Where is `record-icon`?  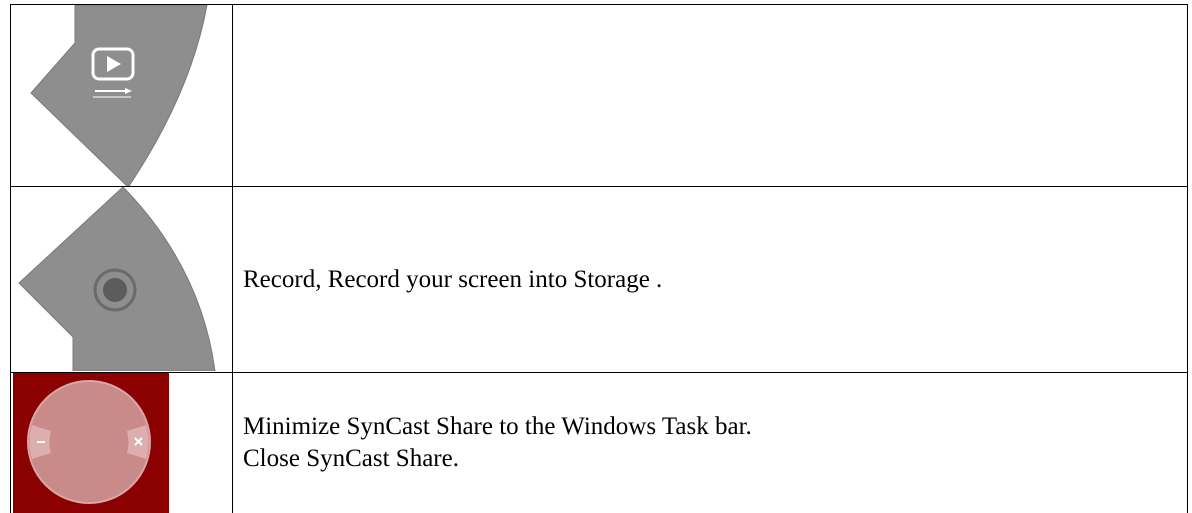 record-icon is located at coordinates (122, 279).